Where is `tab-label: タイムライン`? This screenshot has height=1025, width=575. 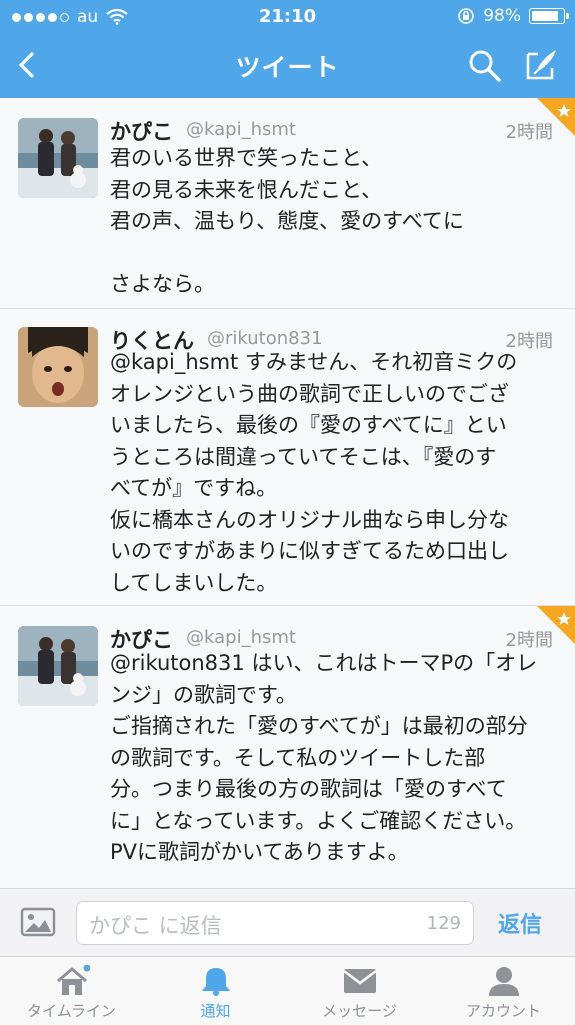 tab-label: タイムライン is located at coordinates (71, 1011).